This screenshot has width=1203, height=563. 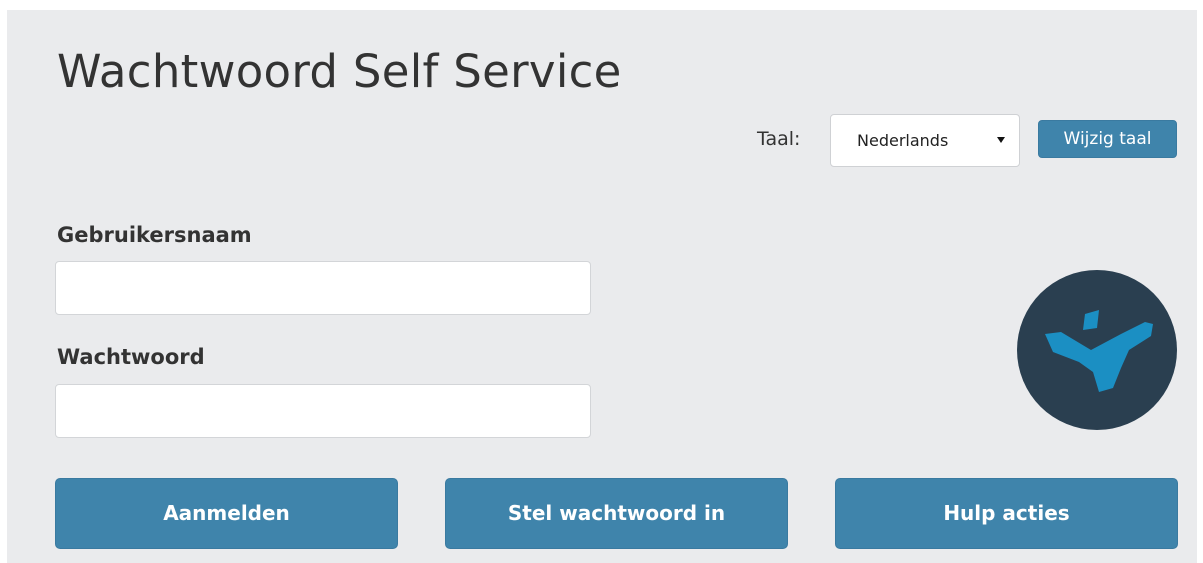 I want to click on username-label: Gebruikersnaam, so click(x=154, y=235).